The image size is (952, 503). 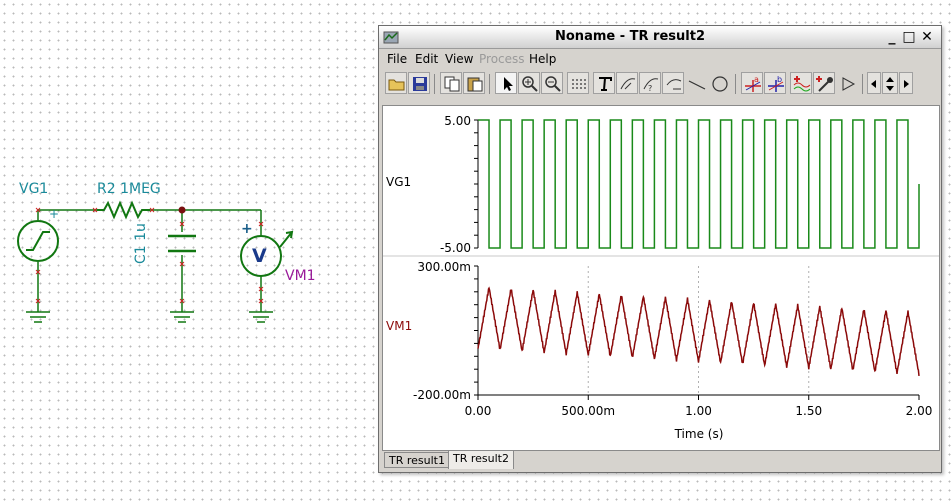 I want to click on vm1-ytick-bottom: -200.00m, so click(x=442, y=395).